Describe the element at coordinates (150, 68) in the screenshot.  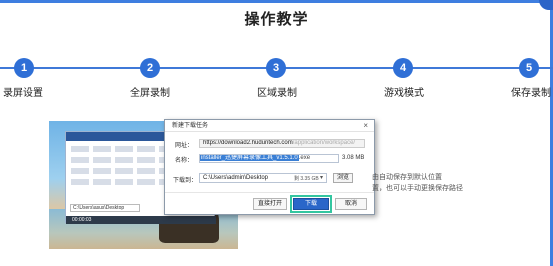
I see `step-2-badge: 2` at that location.